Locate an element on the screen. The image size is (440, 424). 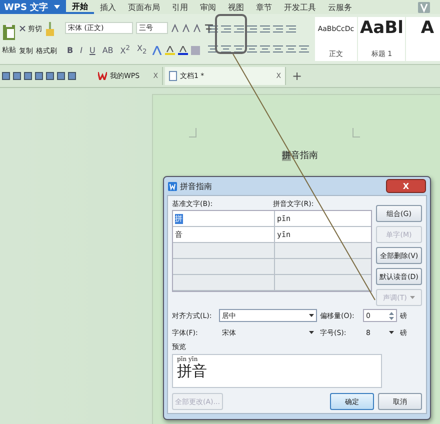
document-icon is located at coordinates (173, 76).